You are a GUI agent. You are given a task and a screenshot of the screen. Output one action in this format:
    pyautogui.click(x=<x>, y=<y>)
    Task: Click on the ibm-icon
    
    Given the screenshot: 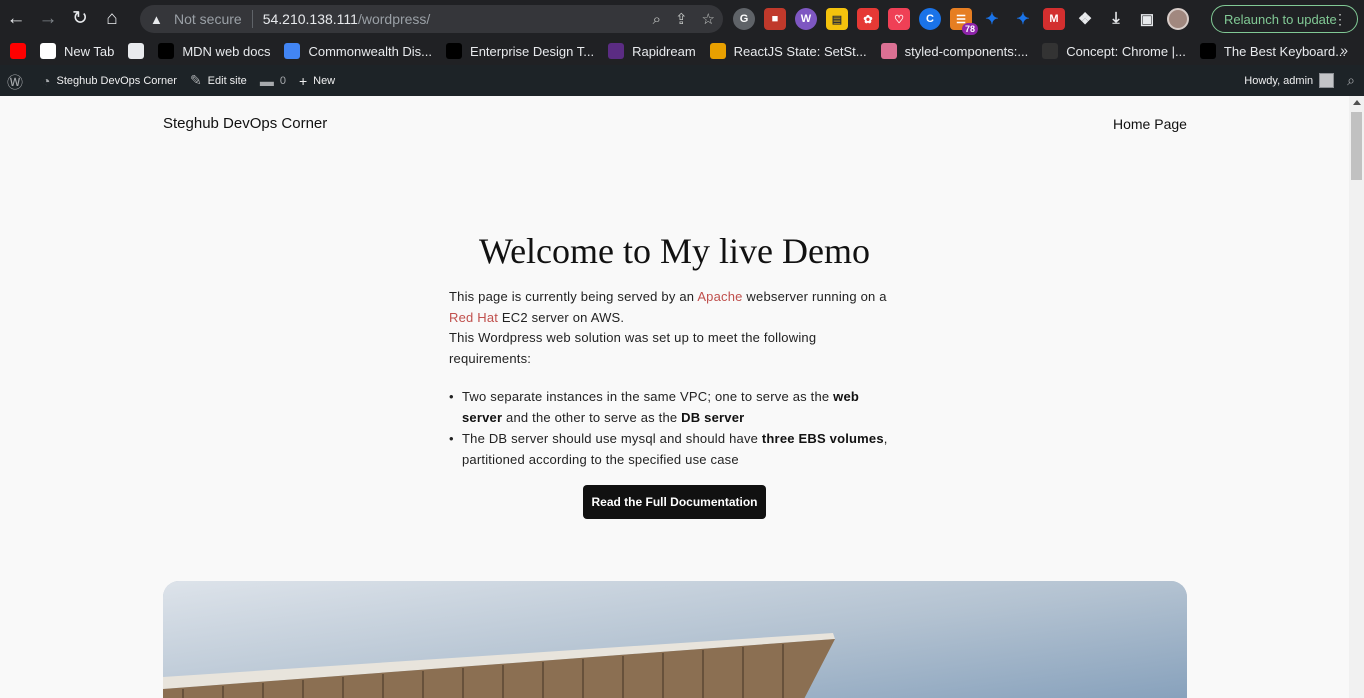 What is the action you would take?
    pyautogui.click(x=454, y=51)
    